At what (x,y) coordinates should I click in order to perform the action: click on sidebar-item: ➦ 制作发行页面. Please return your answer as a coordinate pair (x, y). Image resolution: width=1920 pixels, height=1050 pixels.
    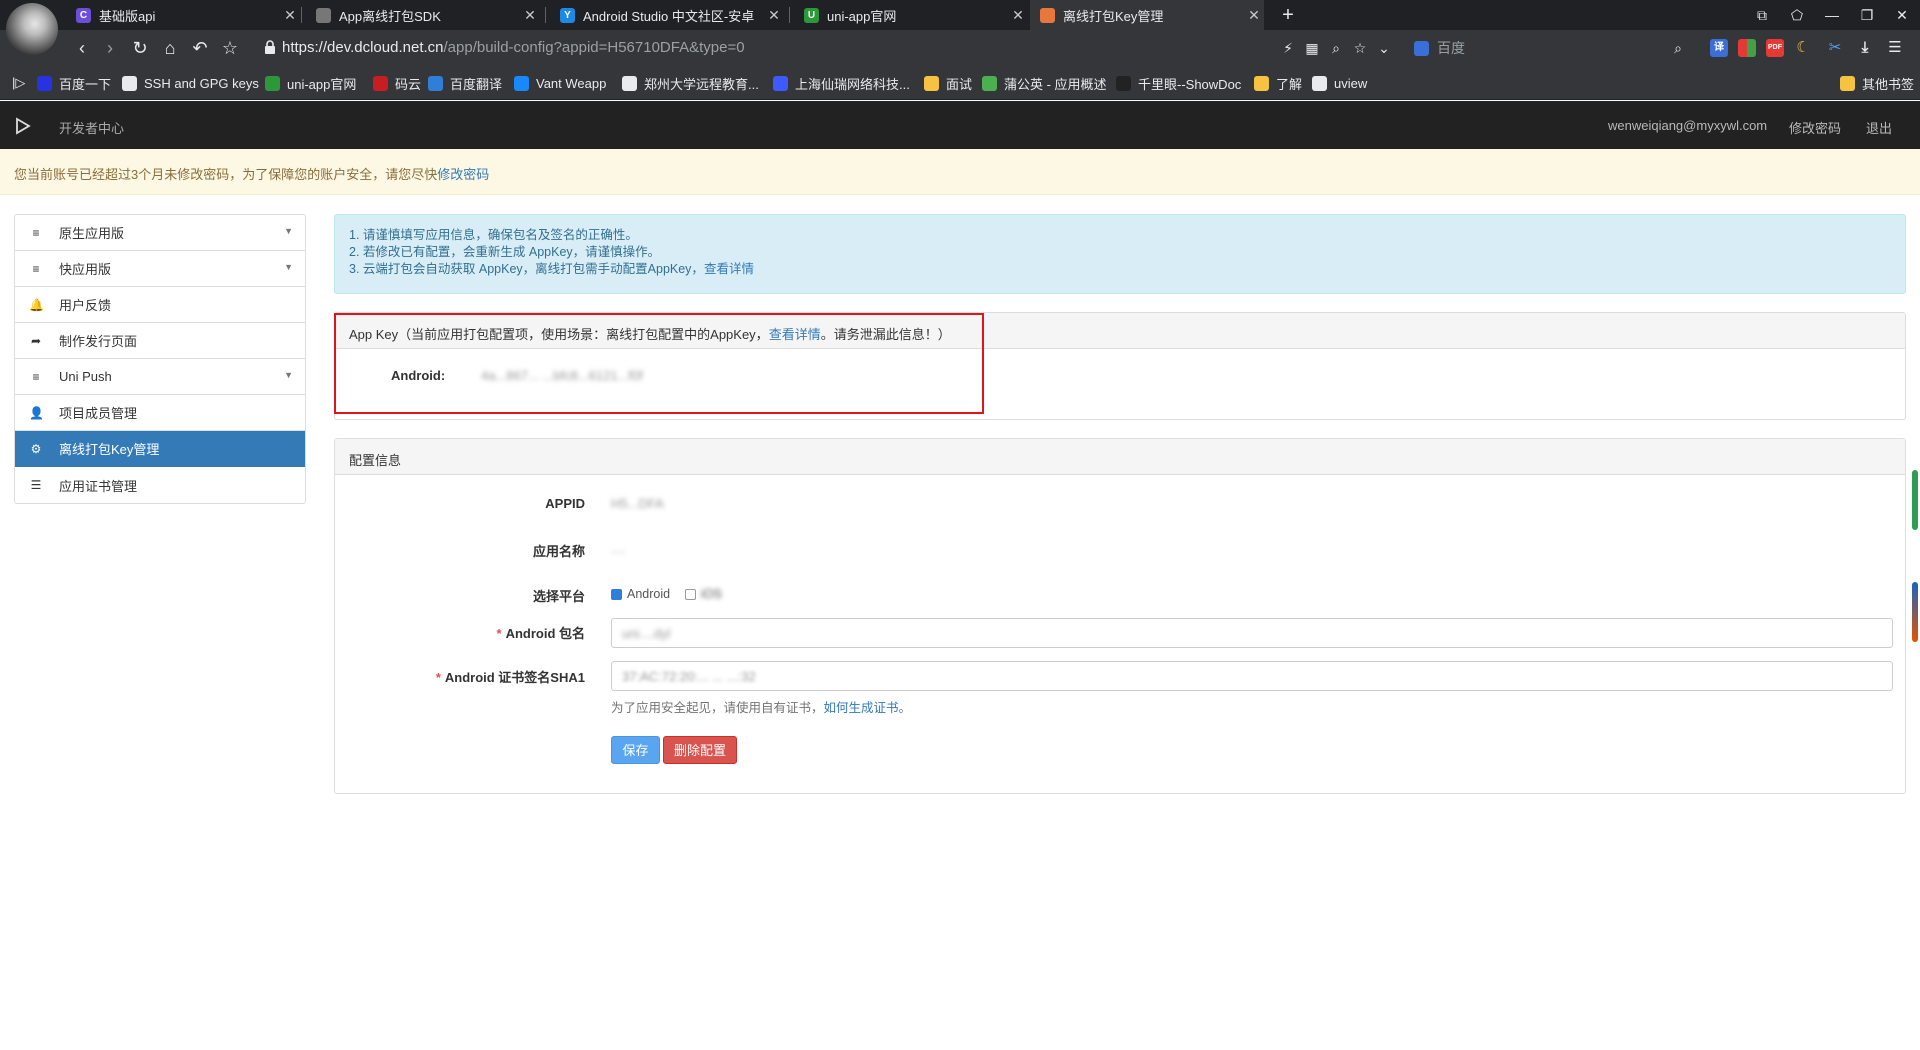
    Looking at the image, I should click on (160, 341).